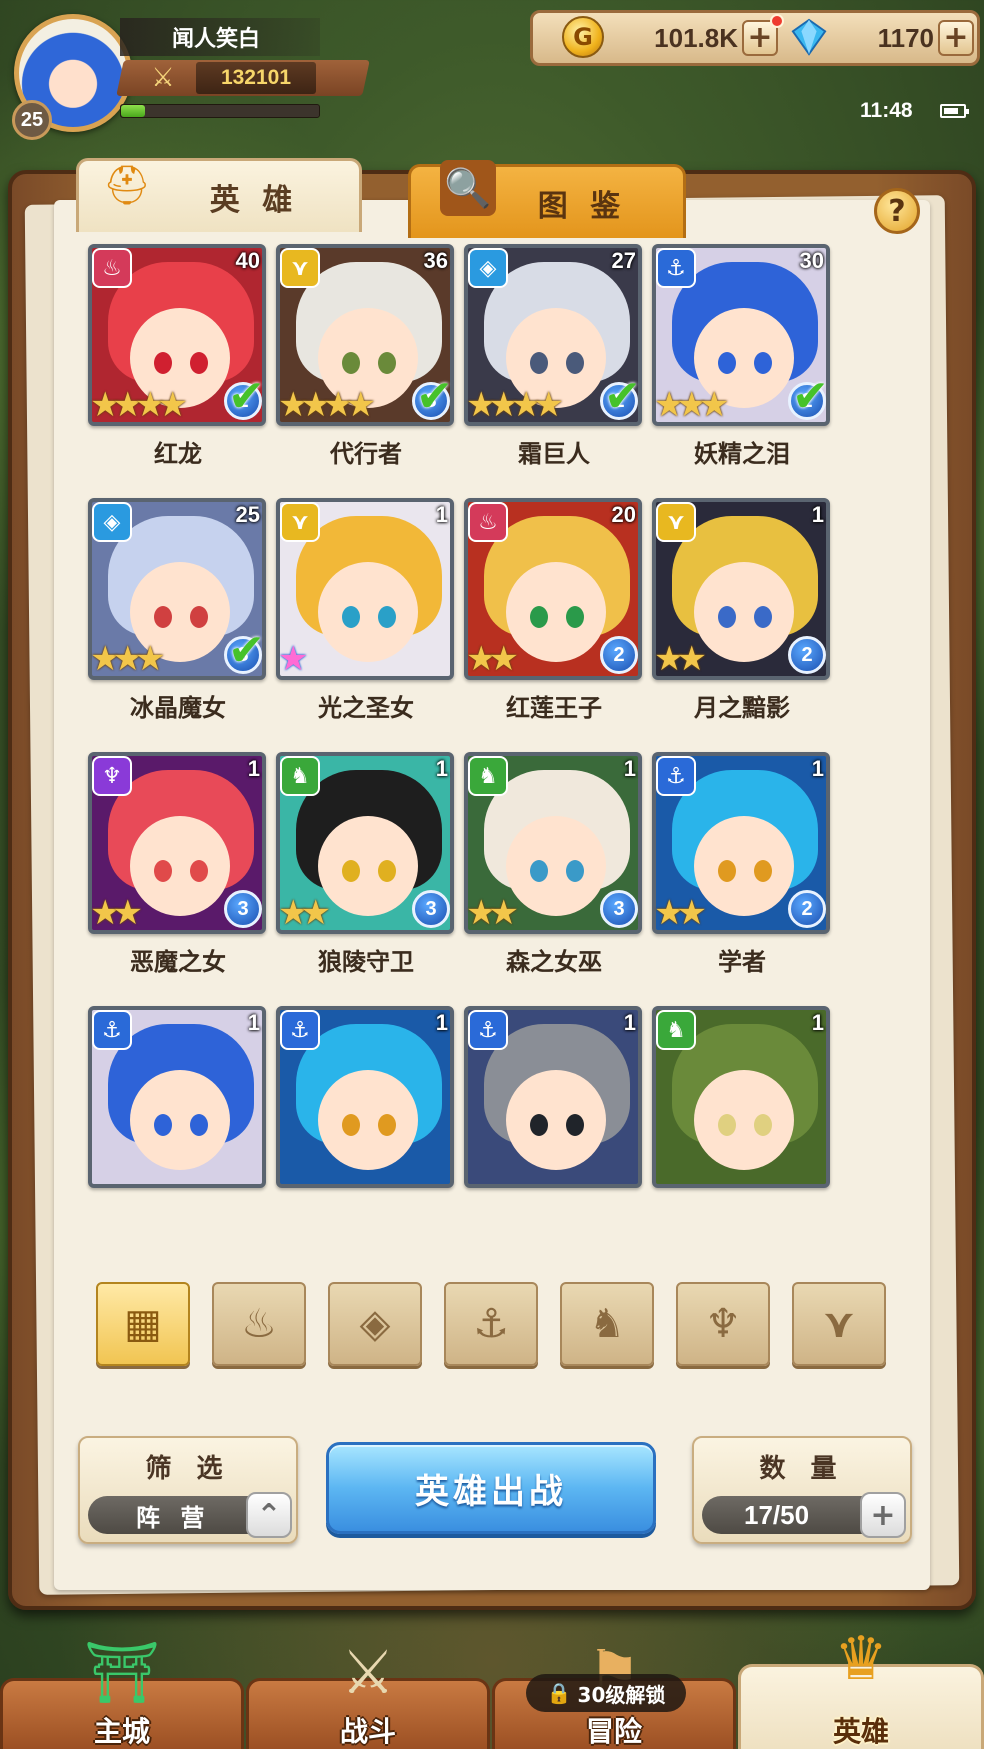  Describe the element at coordinates (554, 356) in the screenshot. I see `hero-card: ◈ 27 ★ ★ ★ ★ 2 ✔ 霜巨人` at that location.